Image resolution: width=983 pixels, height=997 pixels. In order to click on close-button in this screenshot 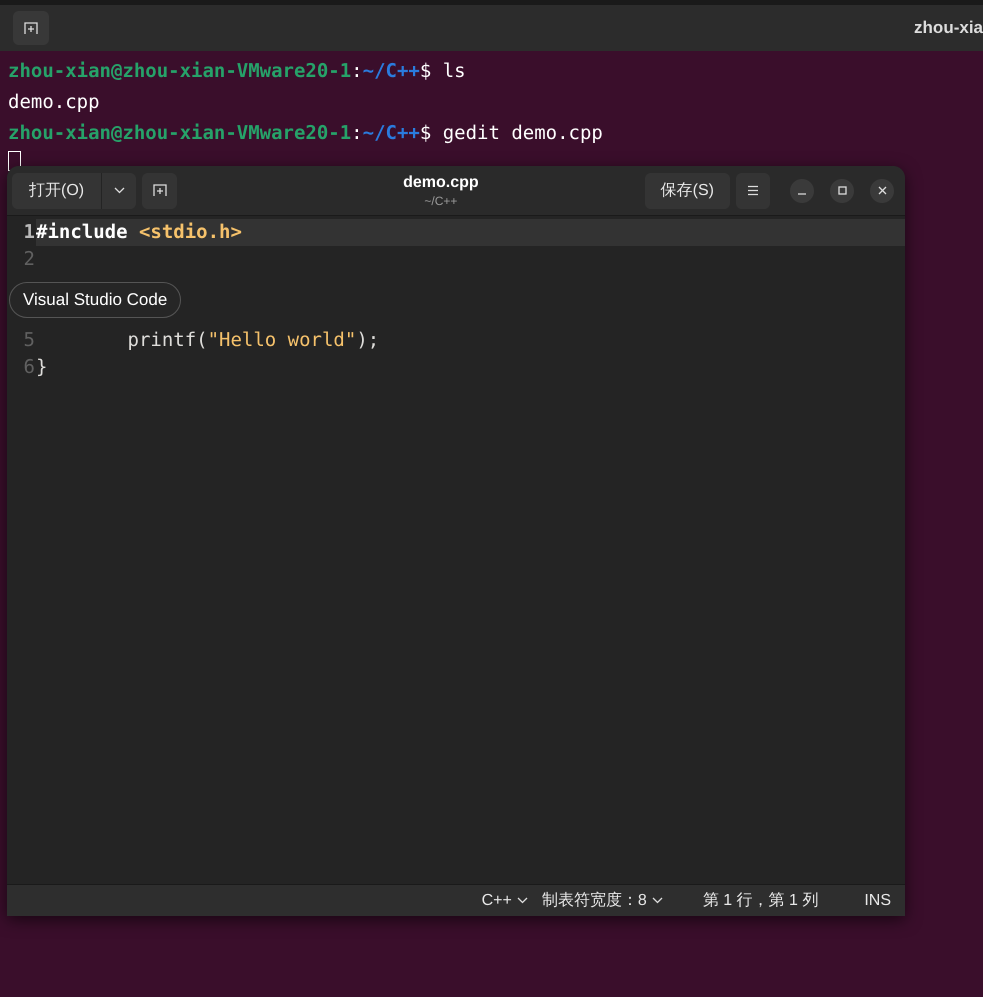, I will do `click(882, 190)`.